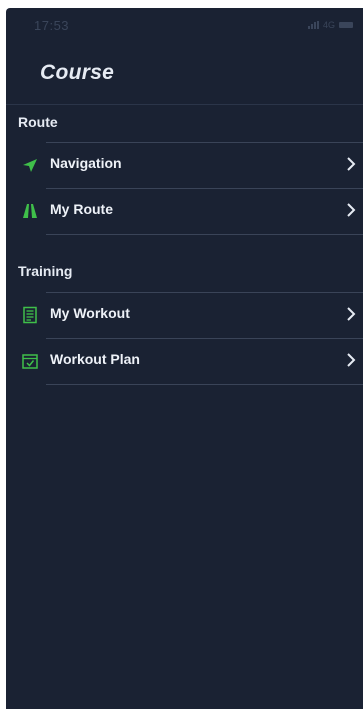 Image resolution: width=363 pixels, height=709 pixels. Describe the element at coordinates (184, 315) in the screenshot. I see `menu-item-my-workout: My Workout` at that location.